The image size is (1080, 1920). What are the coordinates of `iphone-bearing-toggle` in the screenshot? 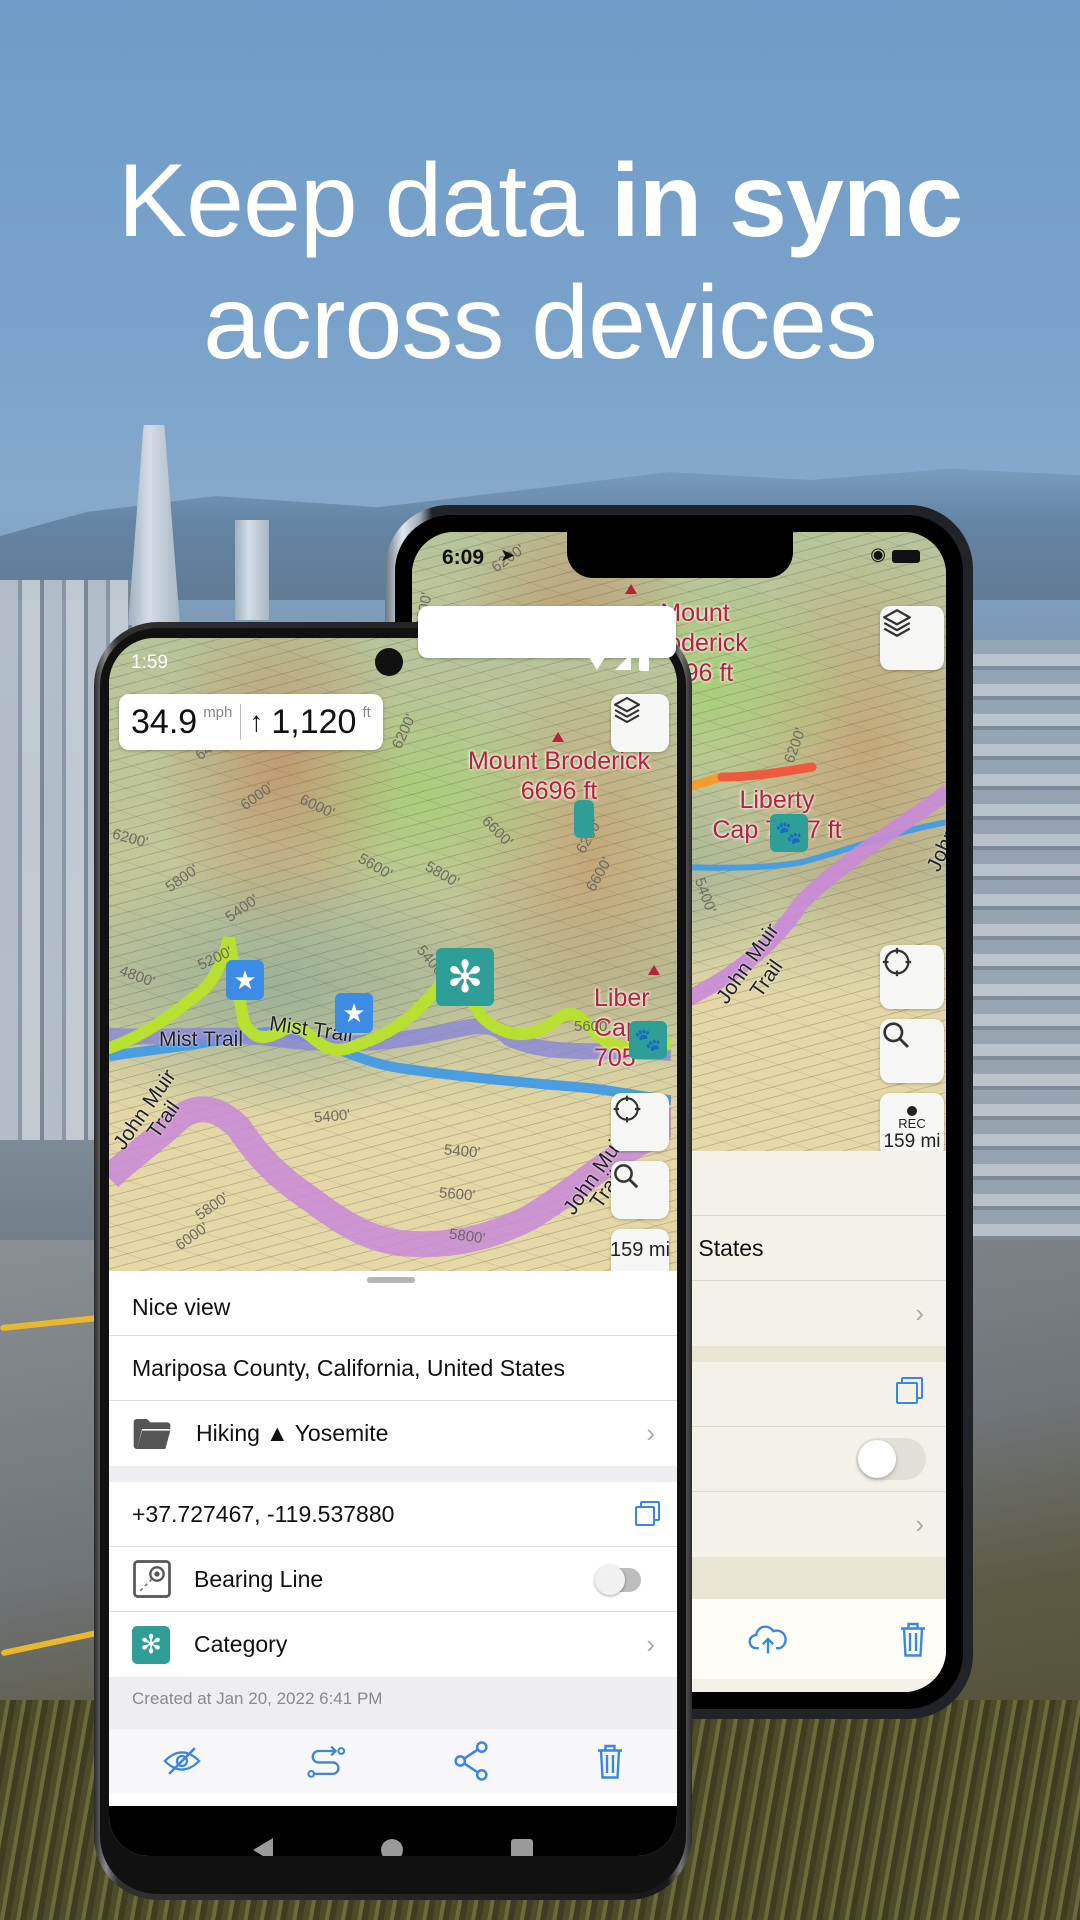 It's located at (891, 1459).